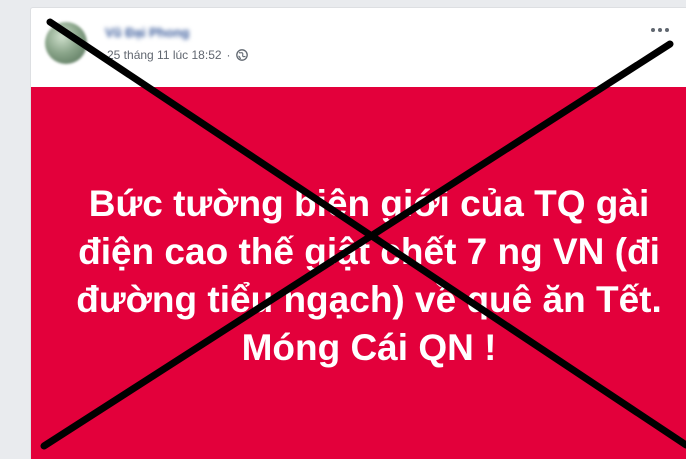  What do you see at coordinates (241, 55) in the screenshot?
I see `globe-icon` at bounding box center [241, 55].